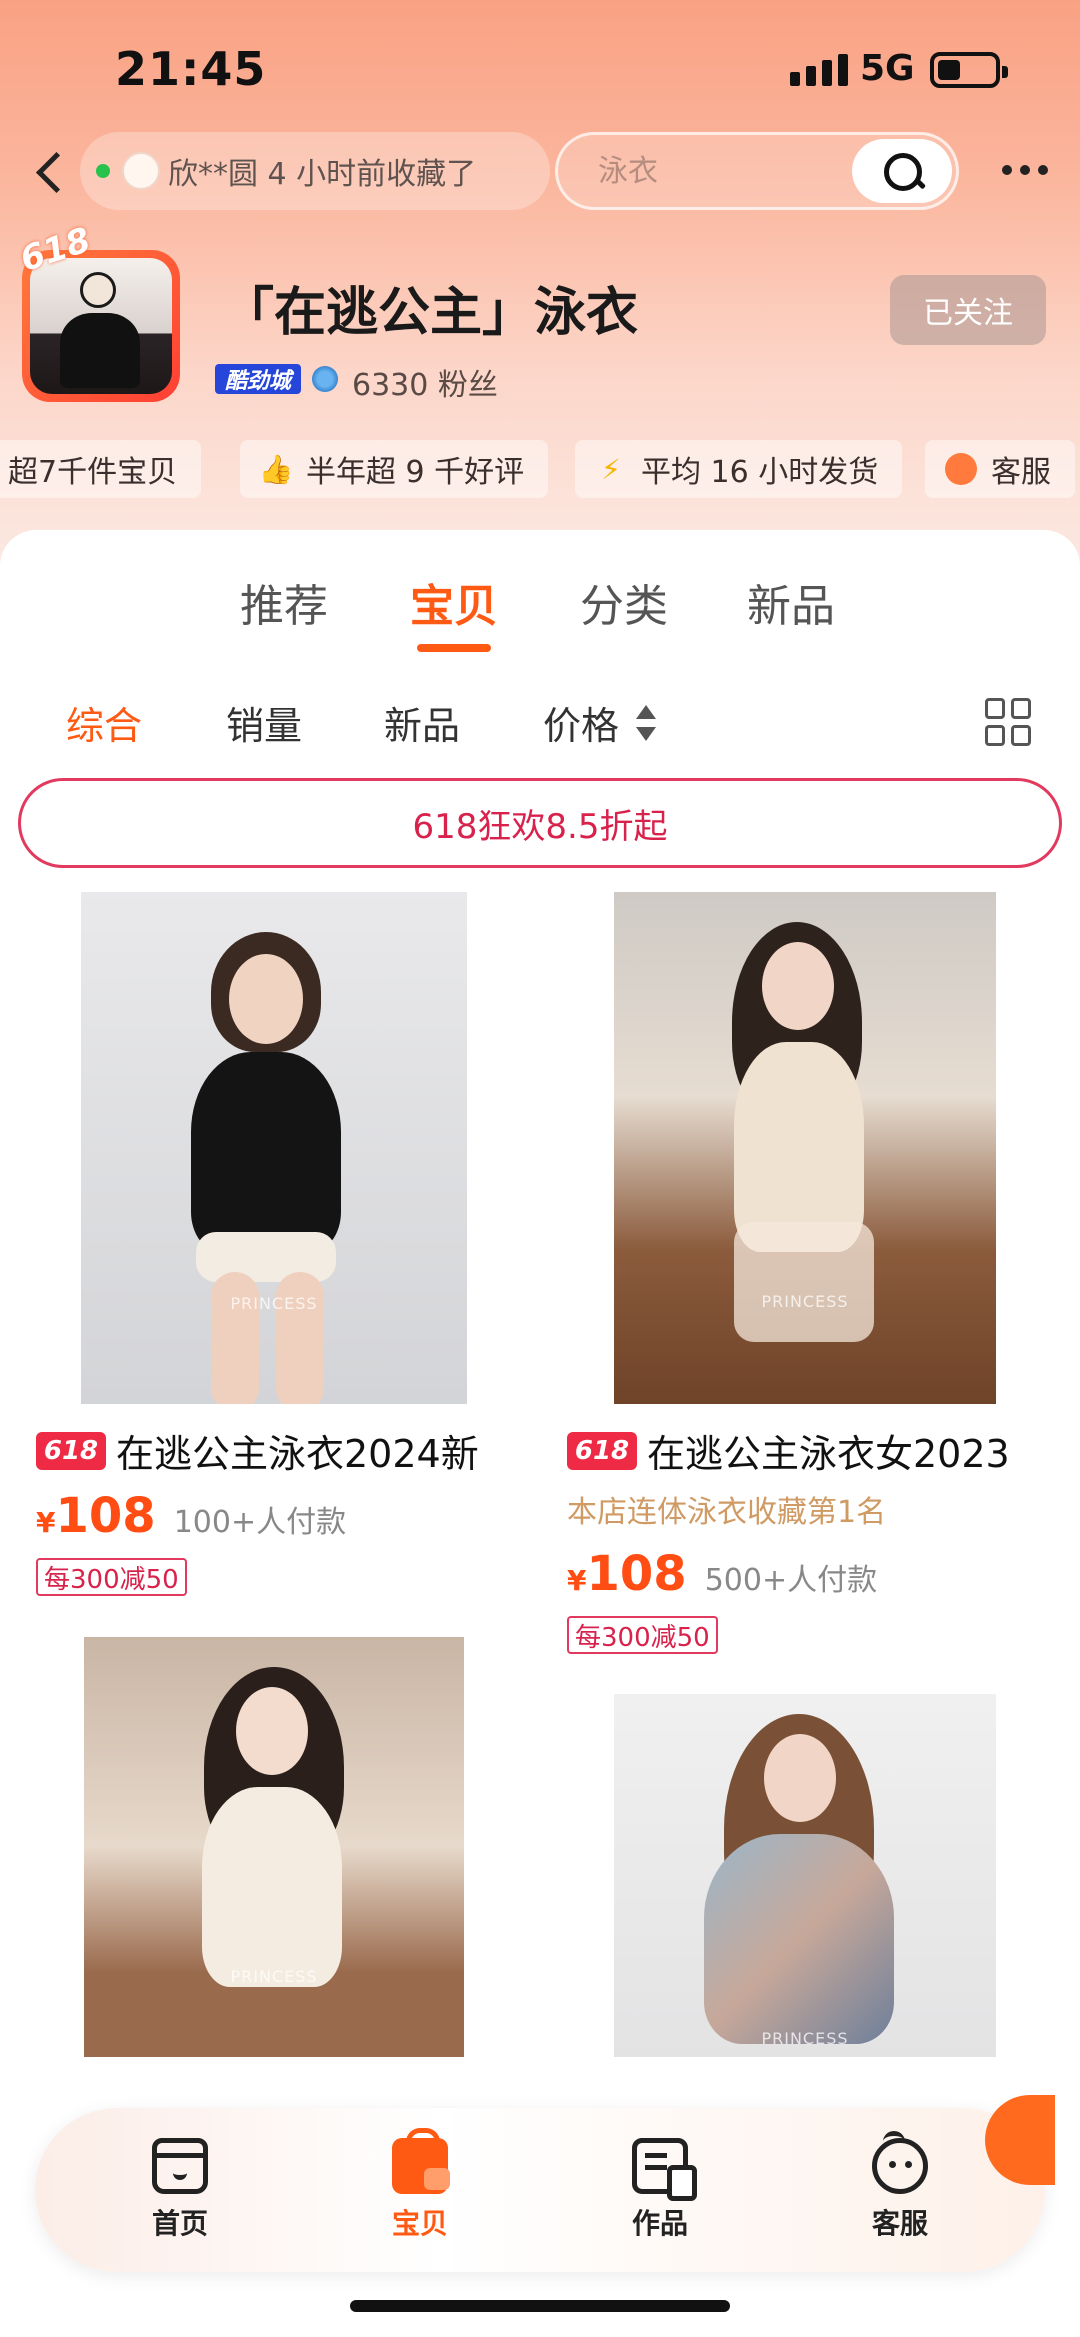 Image resolution: width=1080 pixels, height=2337 pixels. I want to click on lightning-icon: ⚡, so click(611, 469).